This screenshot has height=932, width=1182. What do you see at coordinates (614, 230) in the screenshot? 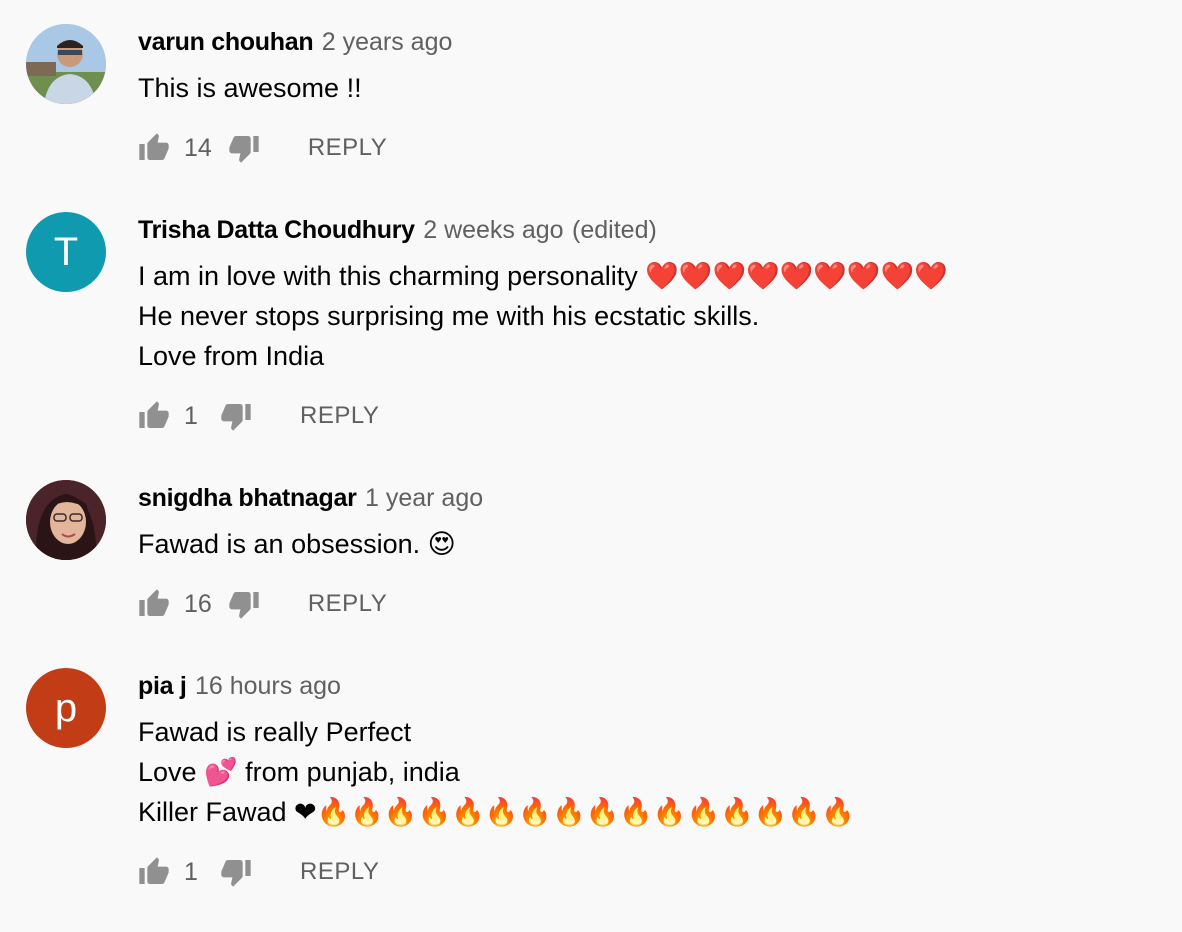
I see `edited-label: (edited)` at bounding box center [614, 230].